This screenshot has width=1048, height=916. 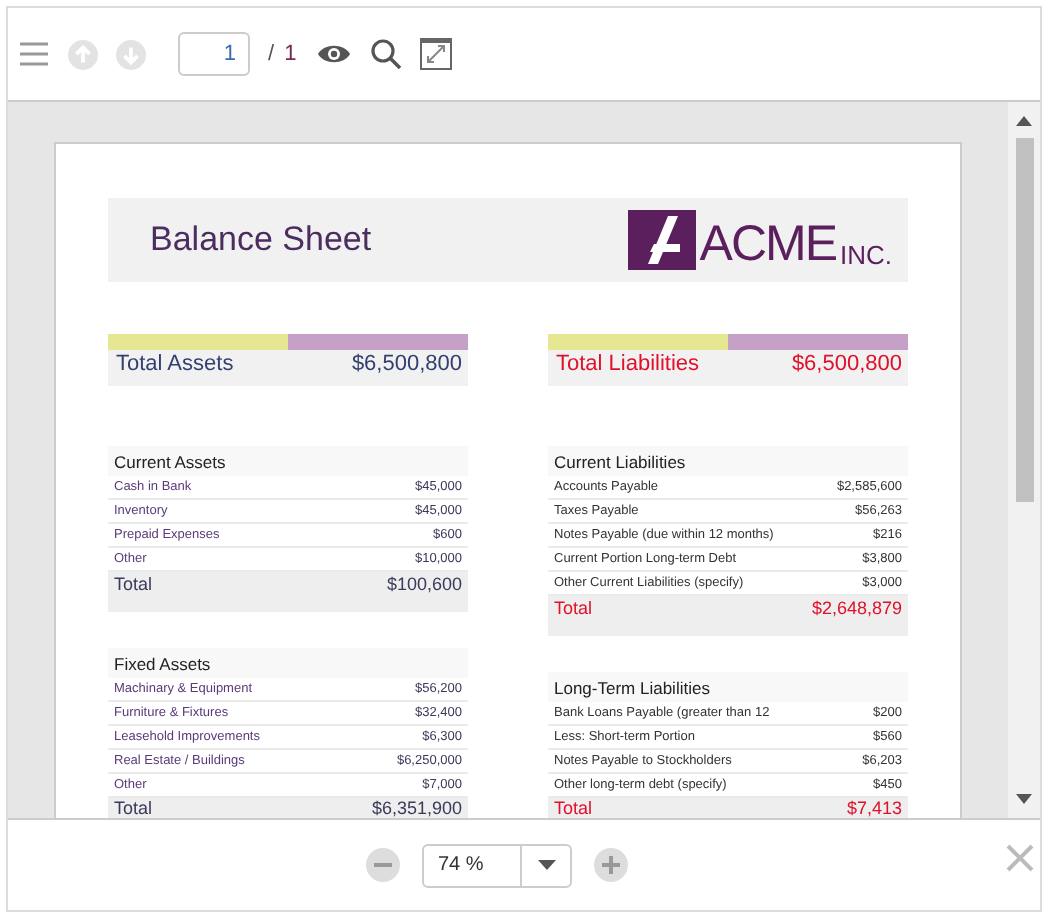 I want to click on zoom-select: 74 %, so click(x=497, y=865).